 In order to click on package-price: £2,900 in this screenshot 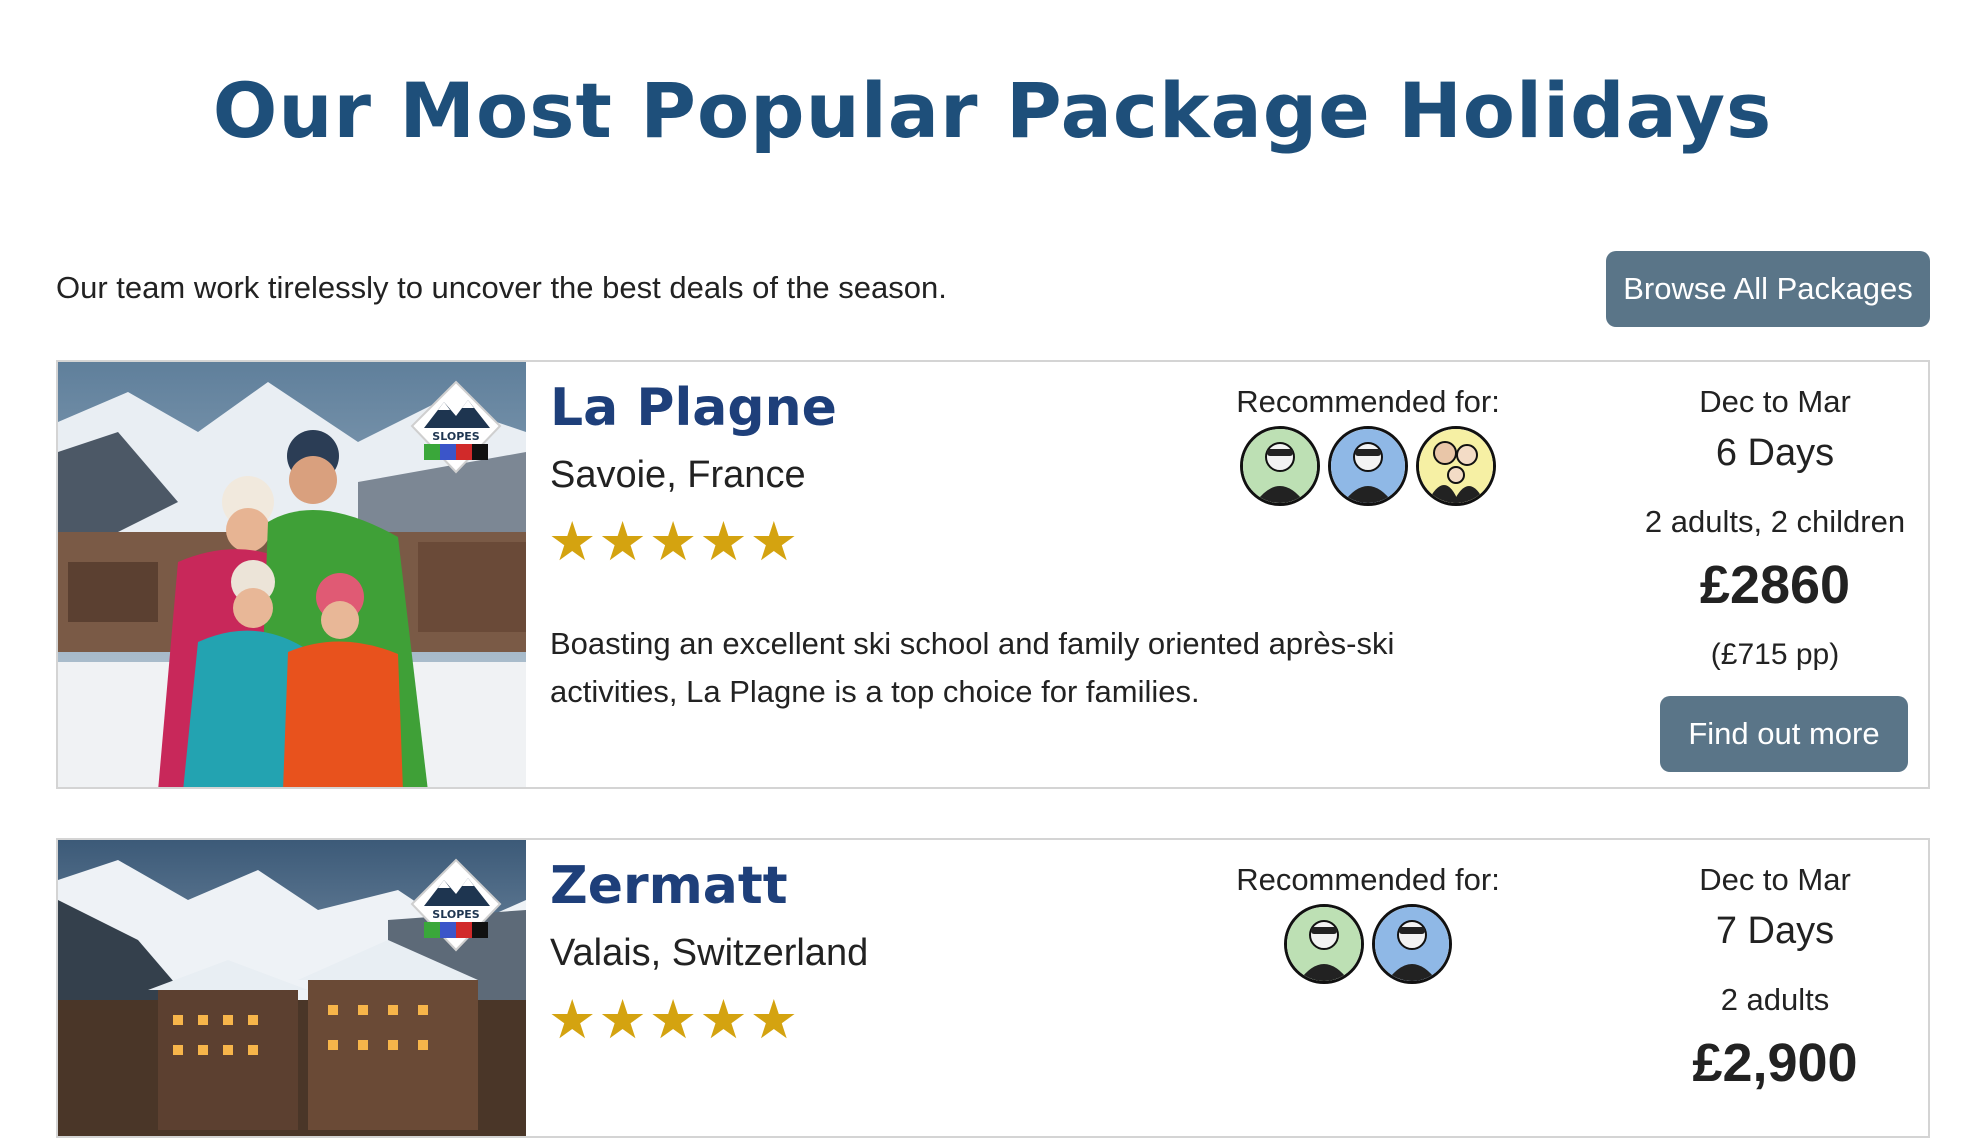, I will do `click(1775, 1063)`.